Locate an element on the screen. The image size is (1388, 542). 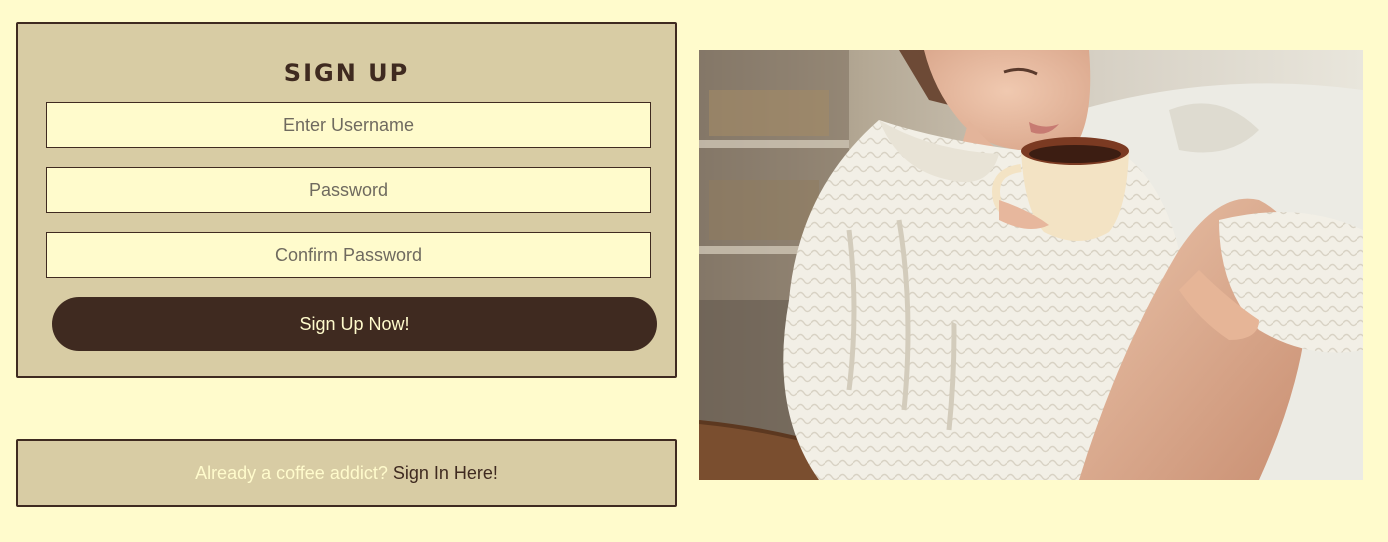
signin-prompt: Already a coffee addict? is located at coordinates (291, 473).